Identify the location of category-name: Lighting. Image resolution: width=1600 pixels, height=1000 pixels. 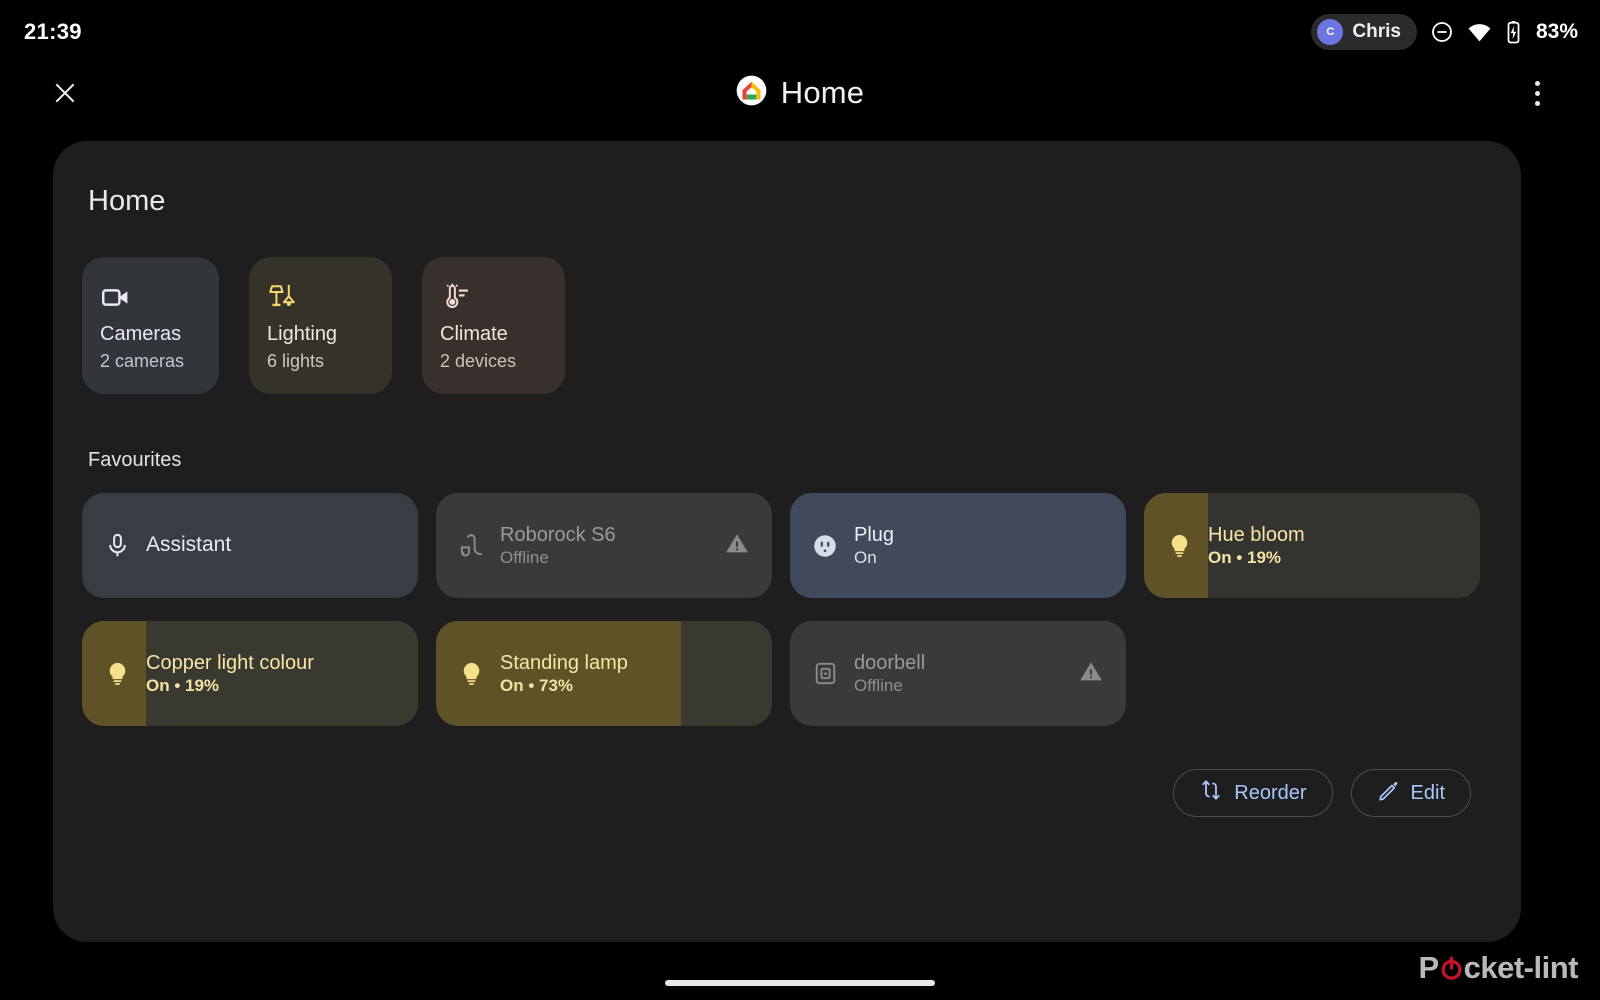
(302, 334).